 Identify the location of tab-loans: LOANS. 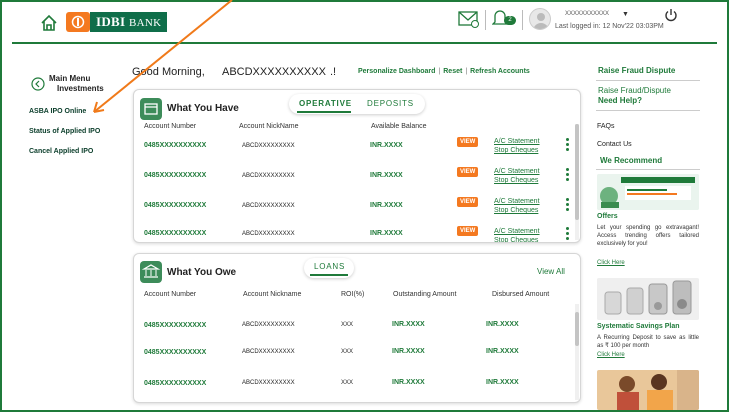
(329, 266).